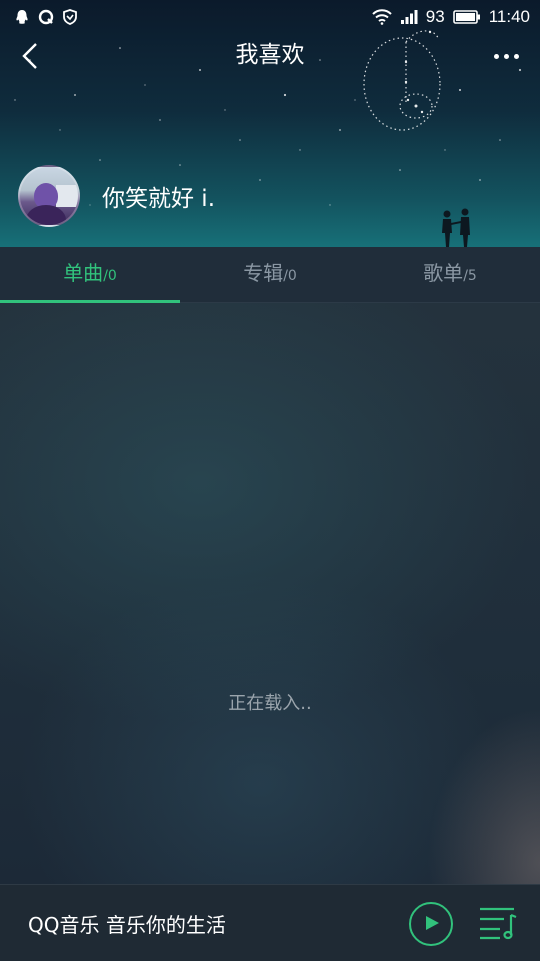  Describe the element at coordinates (70, 17) in the screenshot. I see `shield-icon` at that location.